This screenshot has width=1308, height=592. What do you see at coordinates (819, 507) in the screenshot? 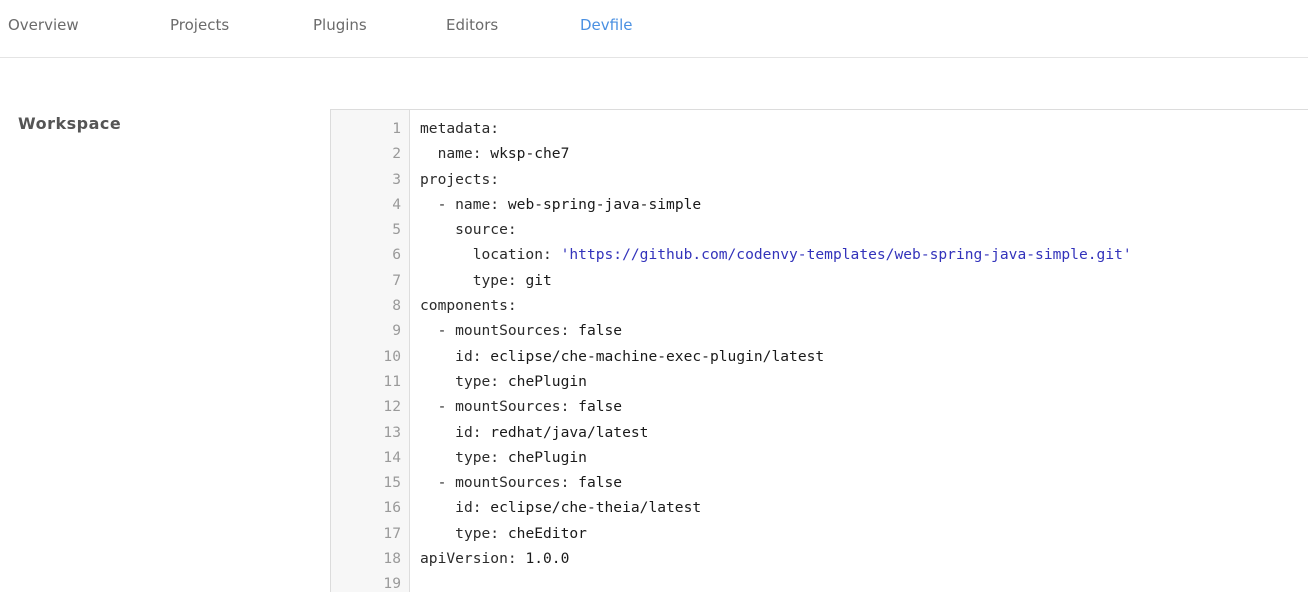
I see `code-line: 16 id: eclipse/che-theia/latest` at bounding box center [819, 507].